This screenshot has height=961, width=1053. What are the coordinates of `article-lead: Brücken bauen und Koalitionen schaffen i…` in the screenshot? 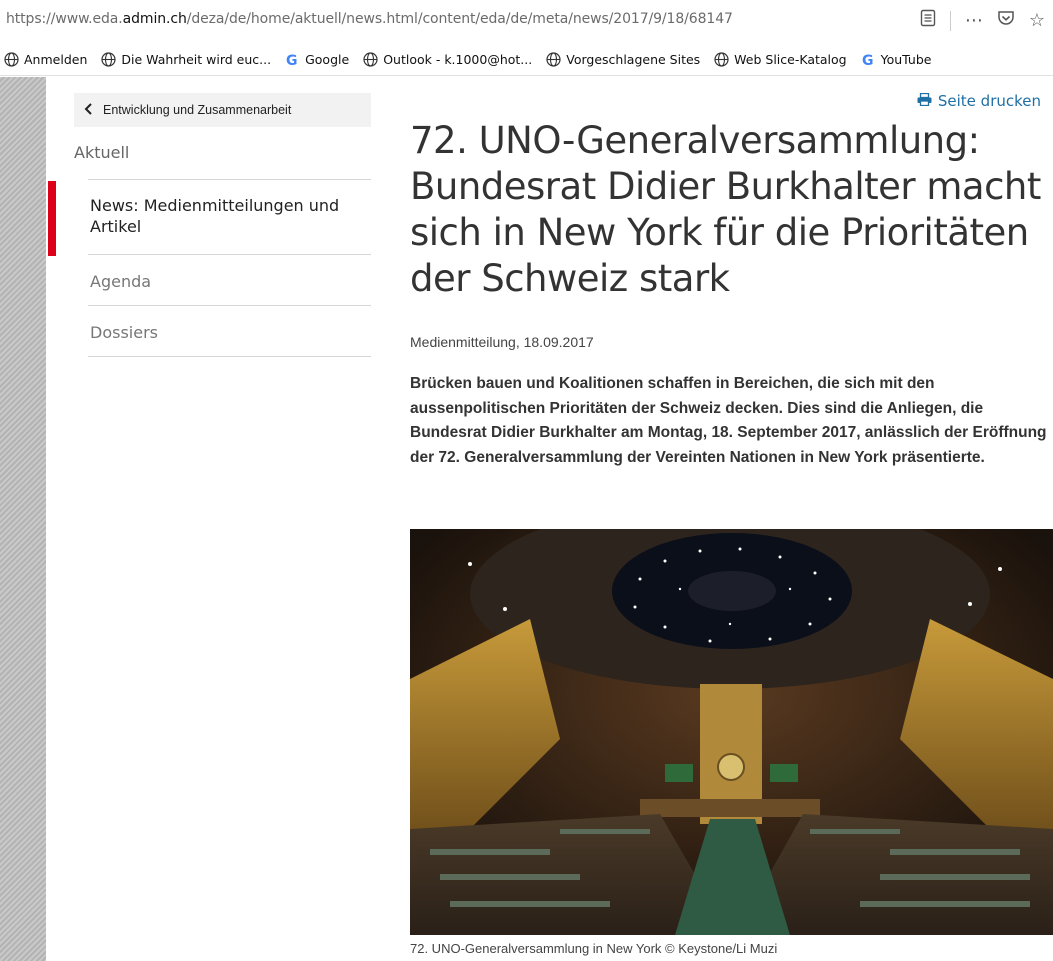 It's located at (728, 420).